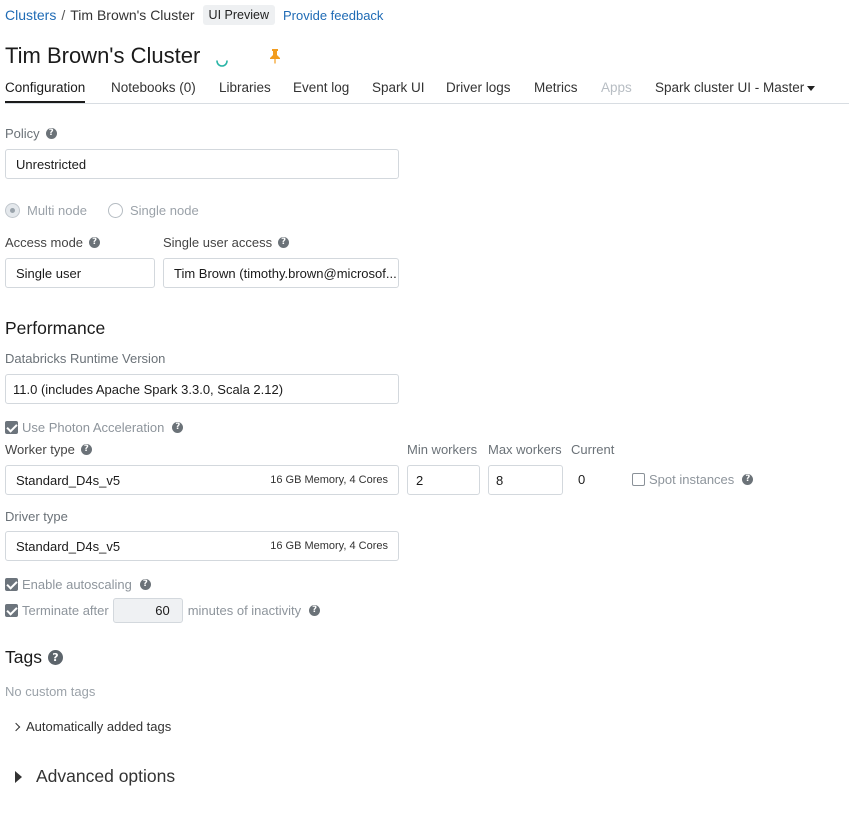  Describe the element at coordinates (12, 210) in the screenshot. I see `multi-node-radio` at that location.